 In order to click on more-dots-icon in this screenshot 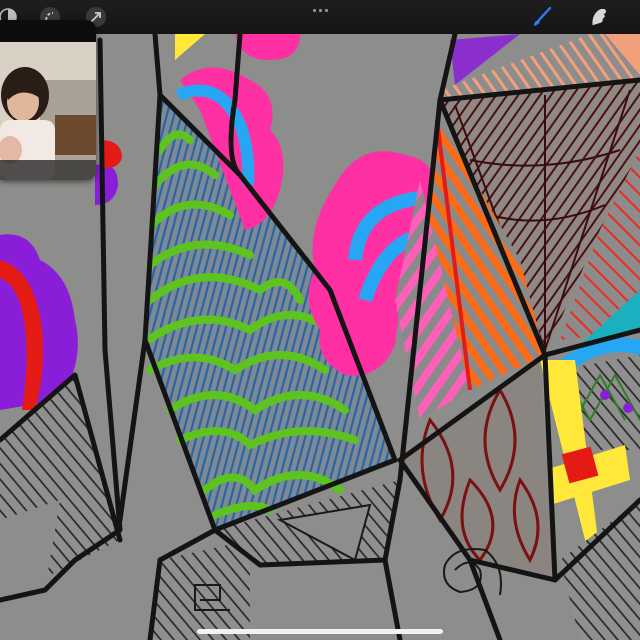, I will do `click(320, 10)`.